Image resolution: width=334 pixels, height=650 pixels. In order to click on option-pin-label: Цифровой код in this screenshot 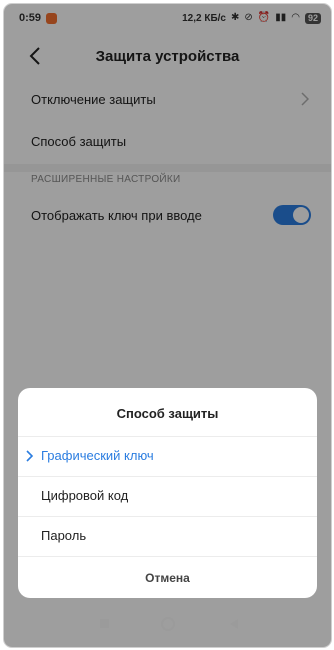, I will do `click(85, 495)`.